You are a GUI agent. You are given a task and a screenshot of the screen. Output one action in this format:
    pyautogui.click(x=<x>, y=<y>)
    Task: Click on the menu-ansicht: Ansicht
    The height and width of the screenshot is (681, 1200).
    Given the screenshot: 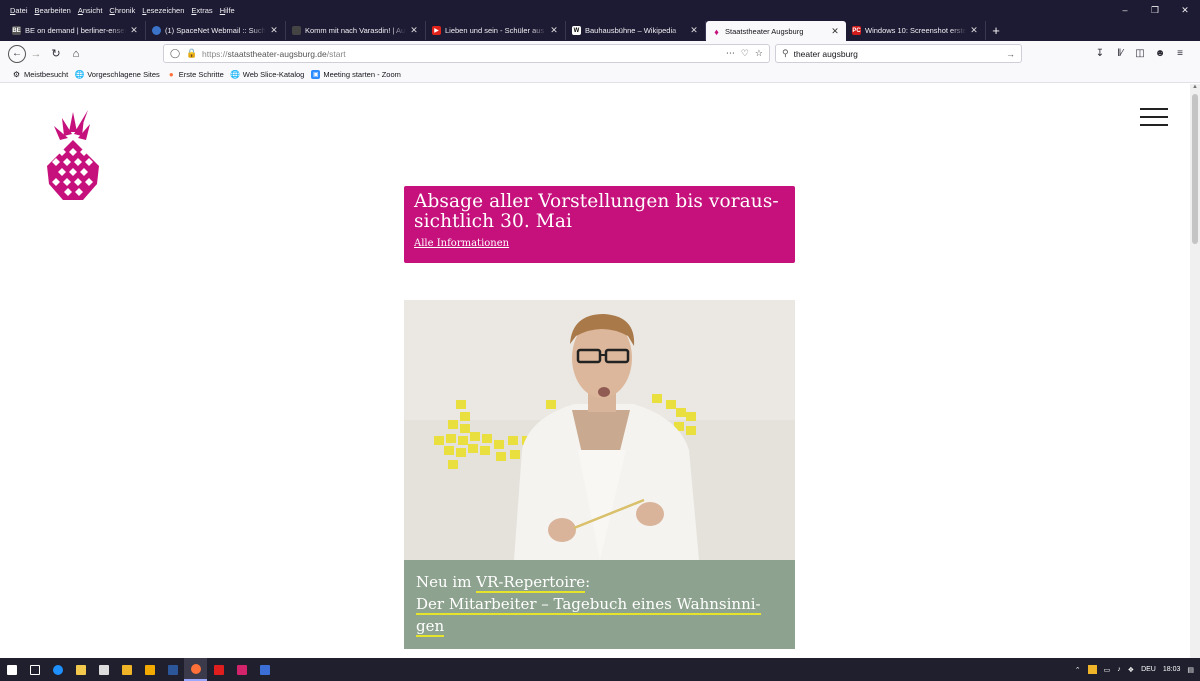 What is the action you would take?
    pyautogui.click(x=90, y=10)
    